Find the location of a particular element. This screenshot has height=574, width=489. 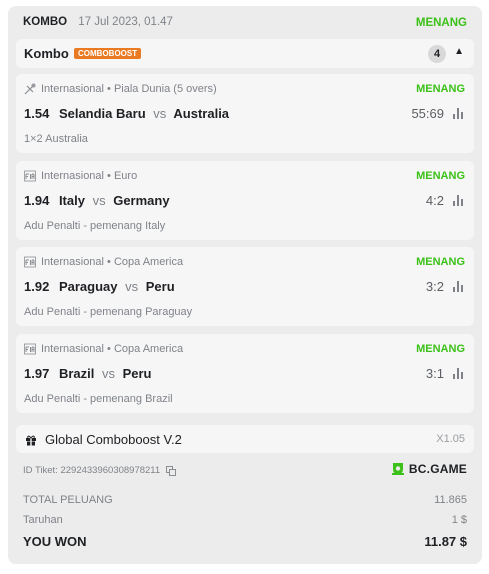

leg-home-team: Paraguay is located at coordinates (88, 286).